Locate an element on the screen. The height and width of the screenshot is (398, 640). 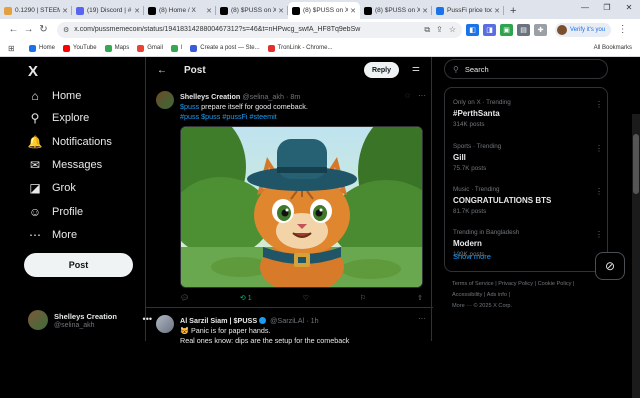
verified-badge-icon is located at coordinates (263, 320).